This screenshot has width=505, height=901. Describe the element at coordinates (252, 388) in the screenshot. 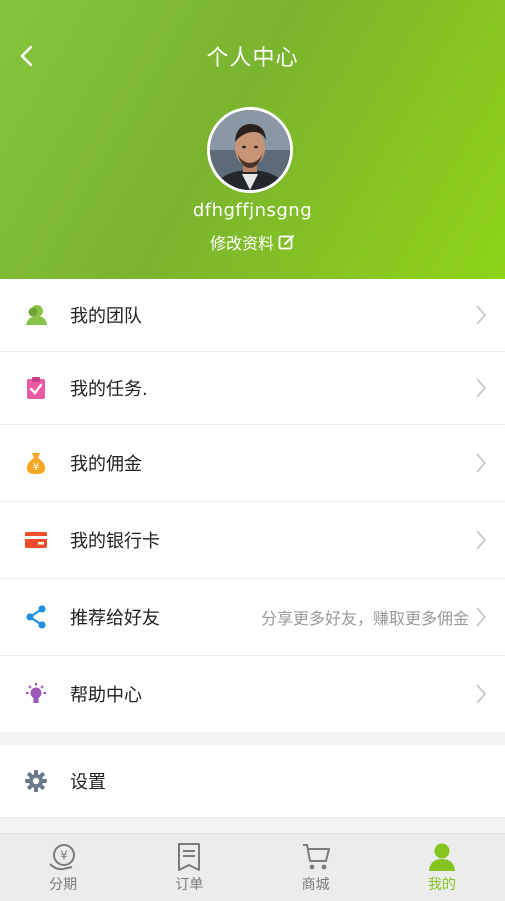

I see `menu-item-task: 我的任务.` at that location.